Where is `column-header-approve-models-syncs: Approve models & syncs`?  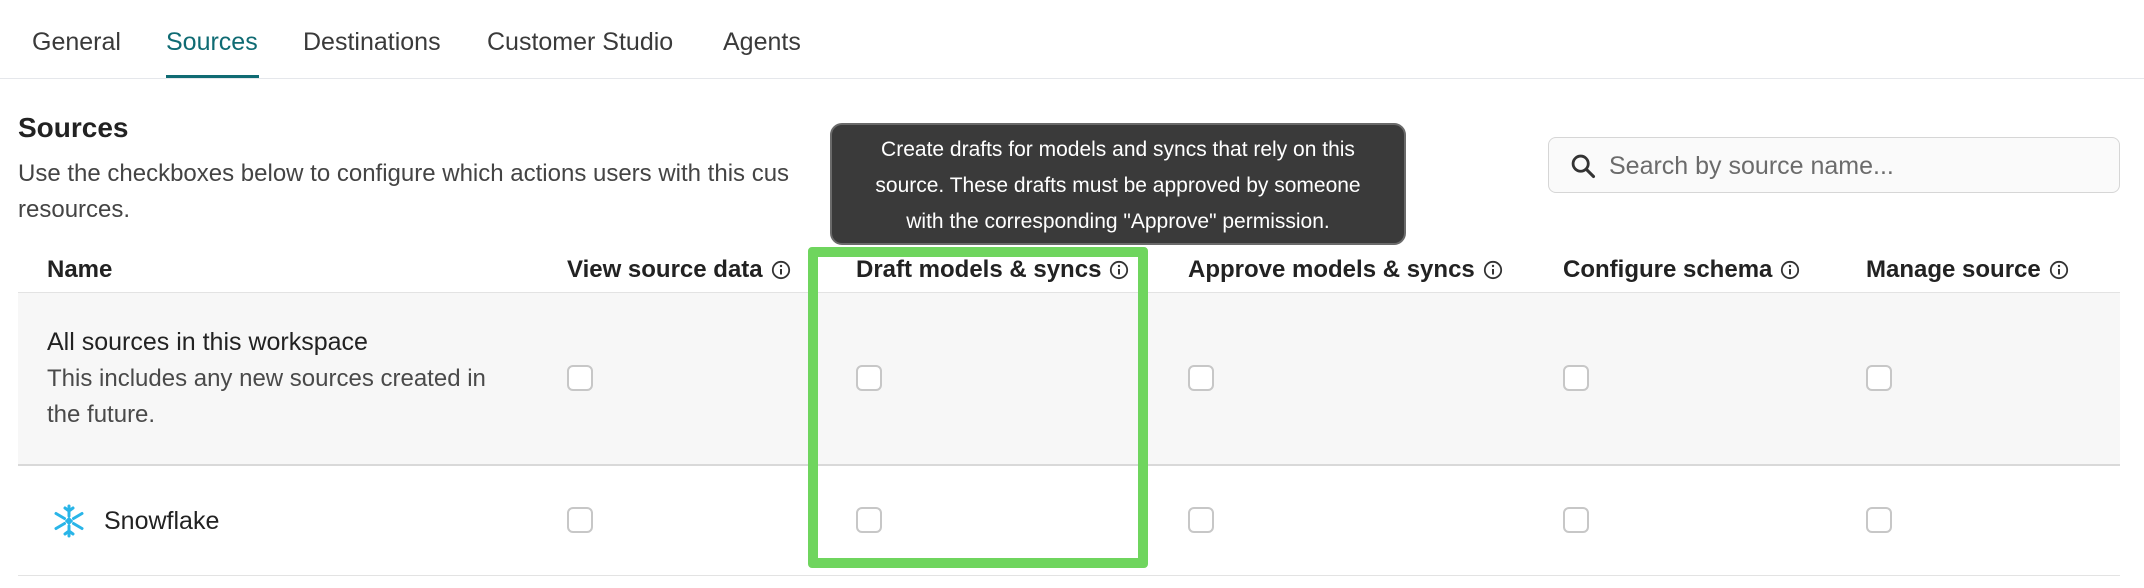
column-header-approve-models-syncs: Approve models & syncs is located at coordinates (1345, 270).